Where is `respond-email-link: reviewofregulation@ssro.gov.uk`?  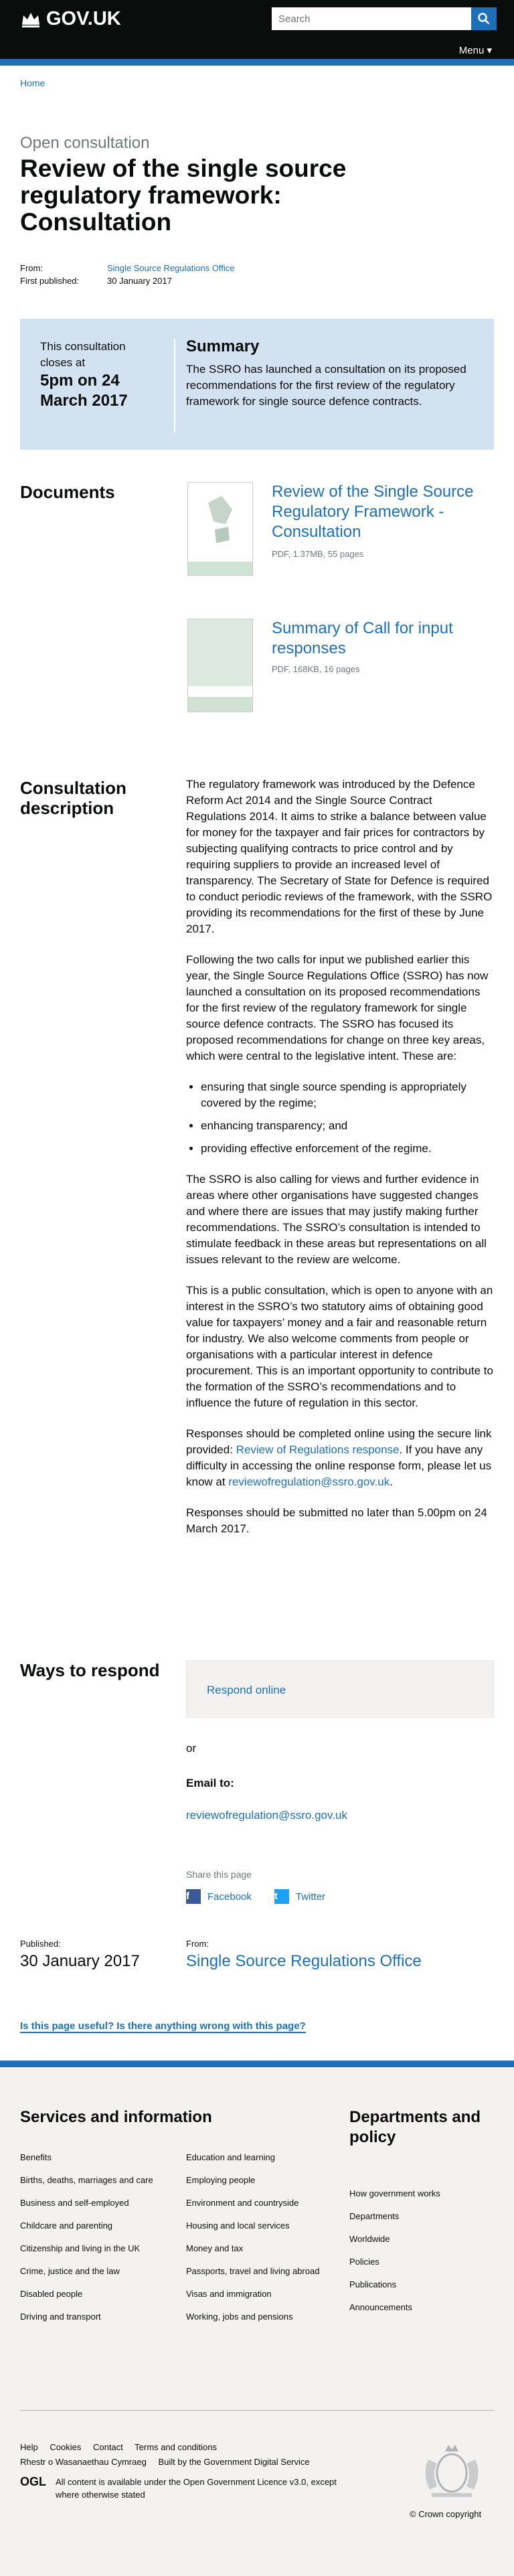
respond-email-link: reviewofregulation@ssro.gov.uk is located at coordinates (266, 1816).